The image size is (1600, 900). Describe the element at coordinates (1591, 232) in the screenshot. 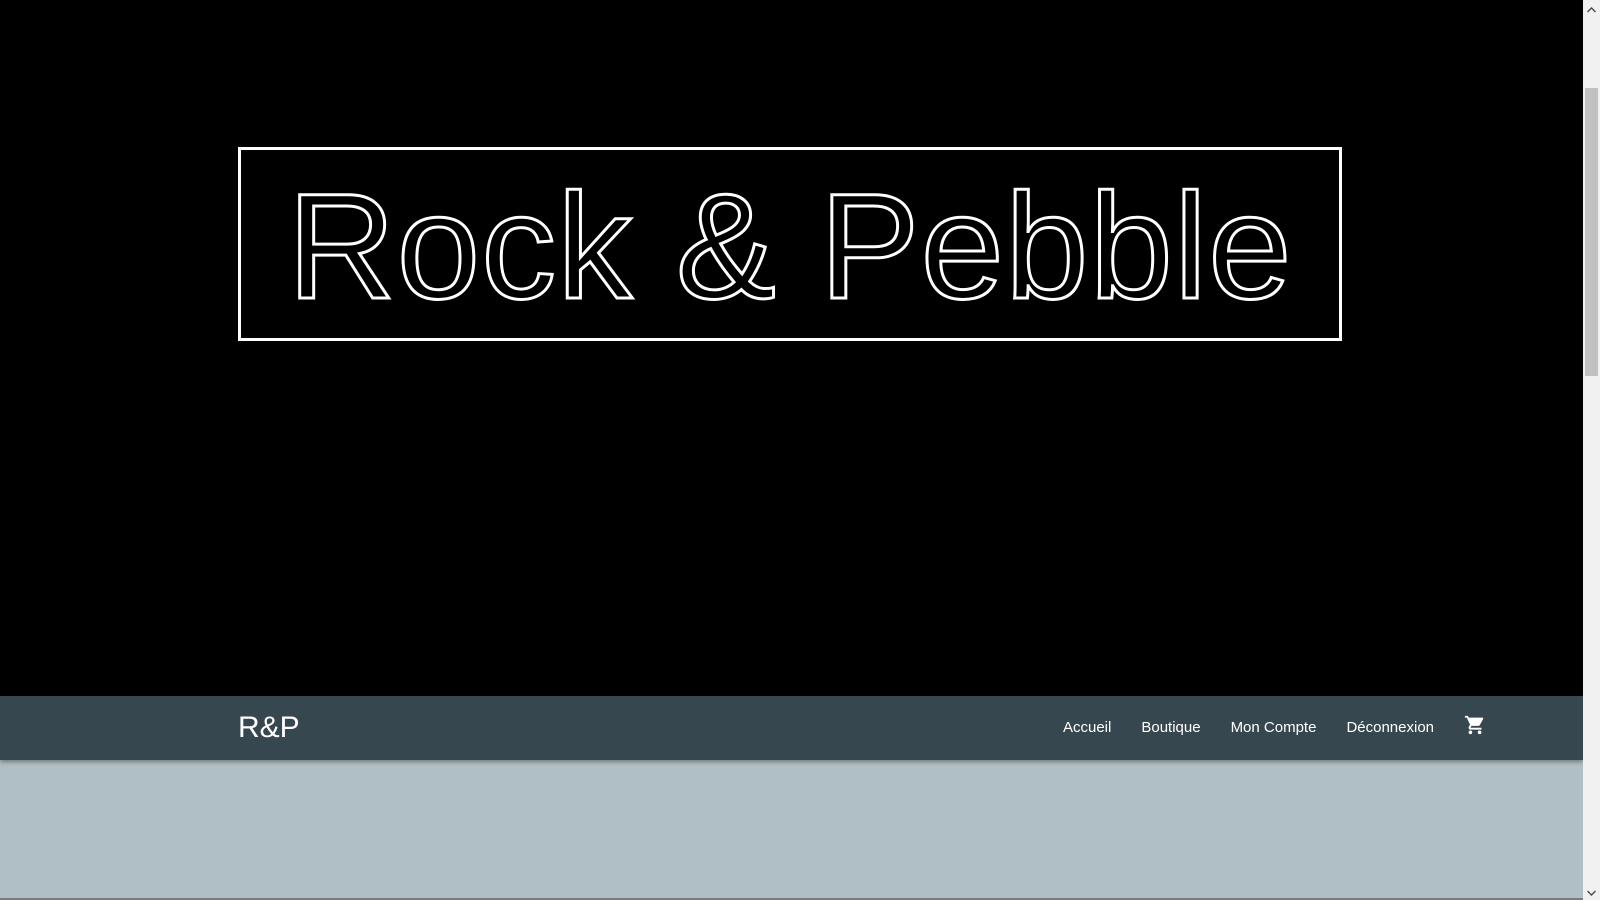

I see `scrollbar-thumb` at that location.